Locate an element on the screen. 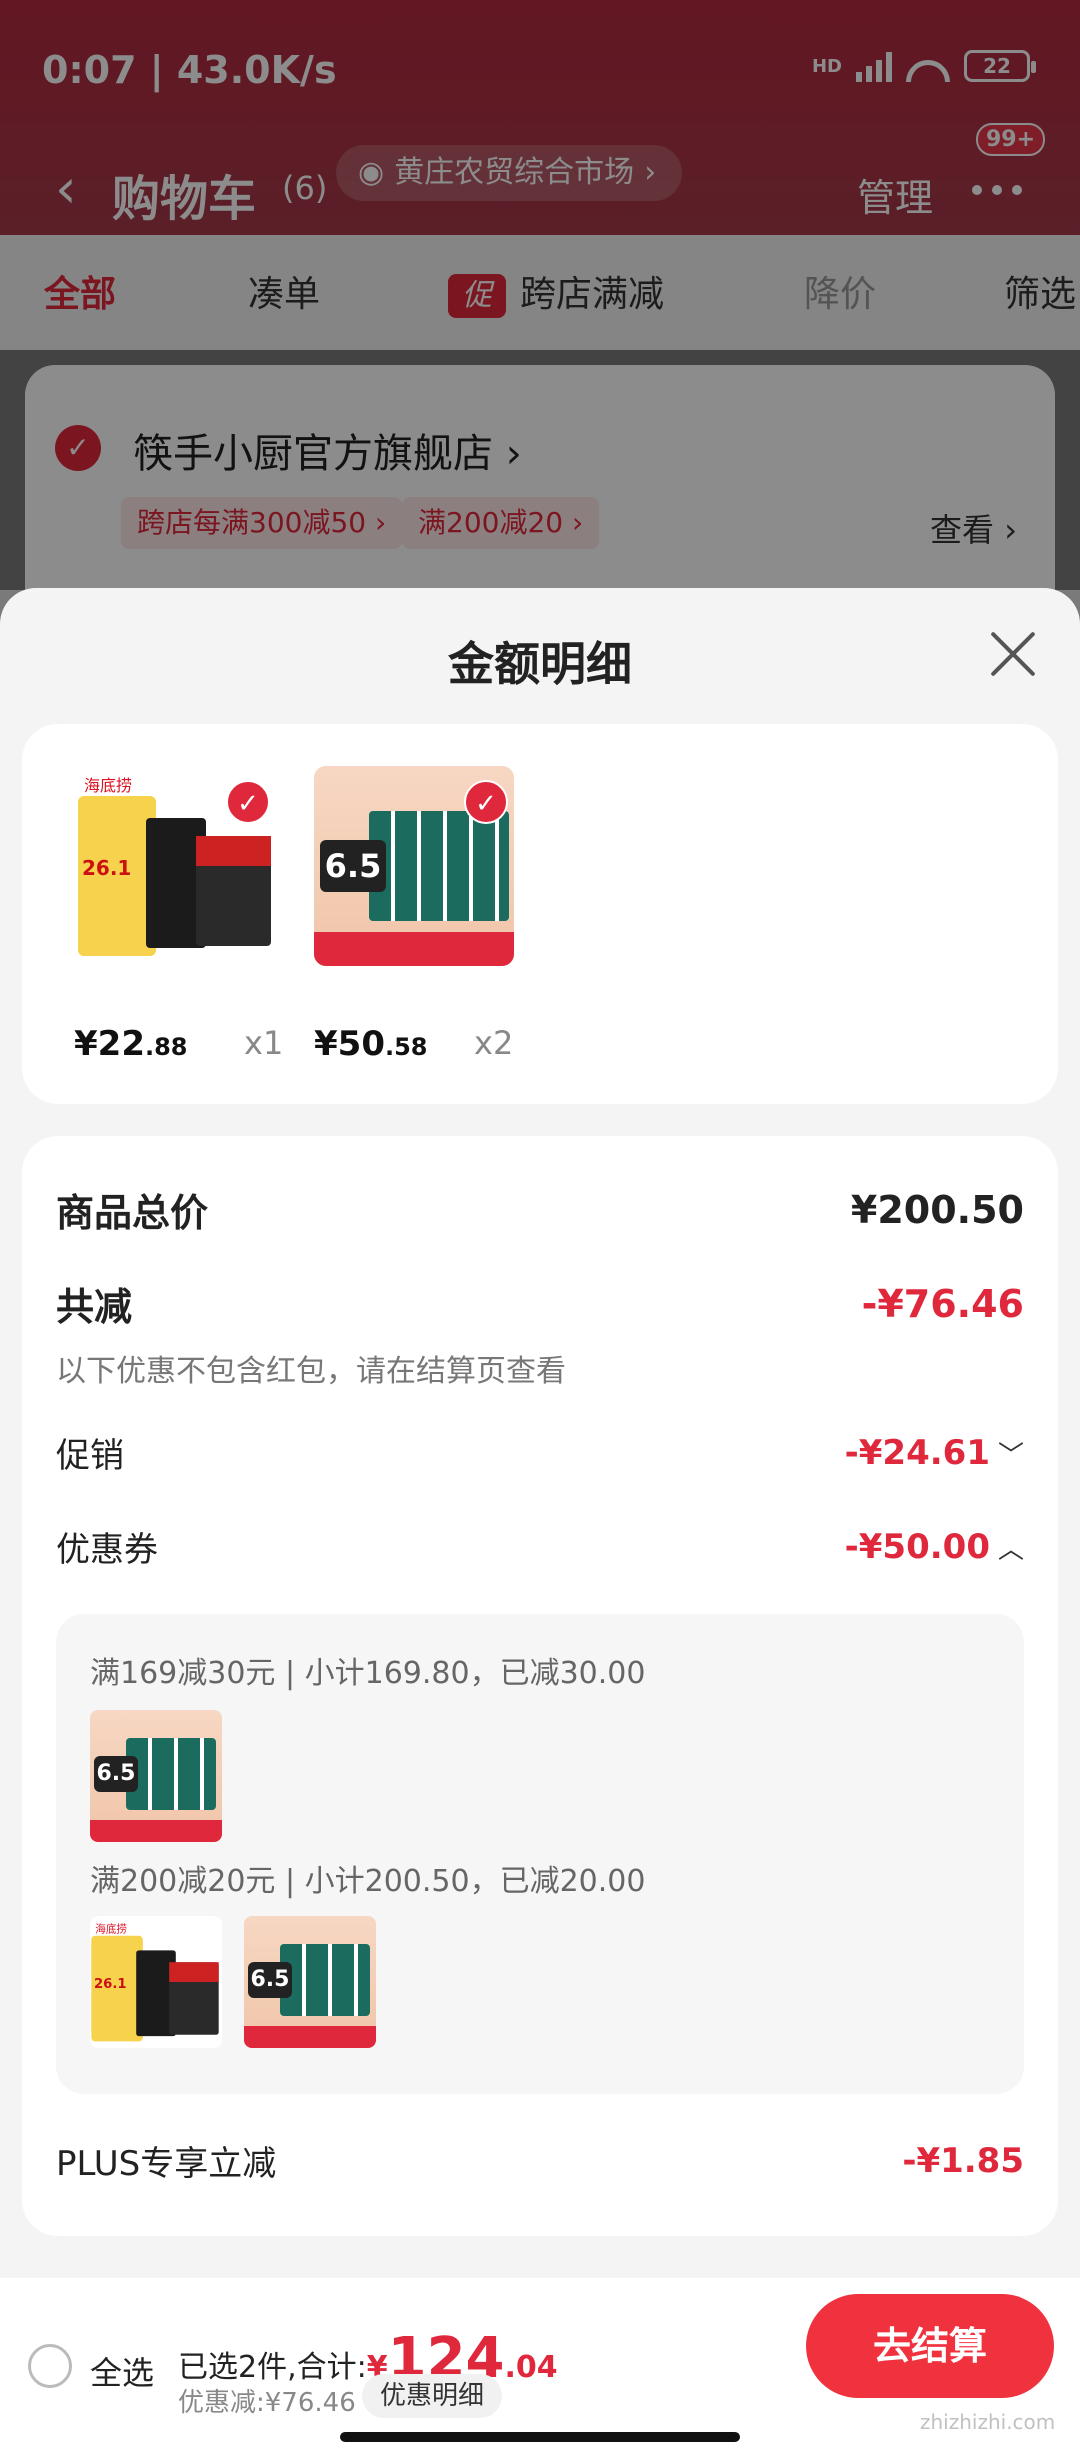 The height and width of the screenshot is (2460, 1080). product-image: 海底捞 26.1 ✓ is located at coordinates (176, 866).